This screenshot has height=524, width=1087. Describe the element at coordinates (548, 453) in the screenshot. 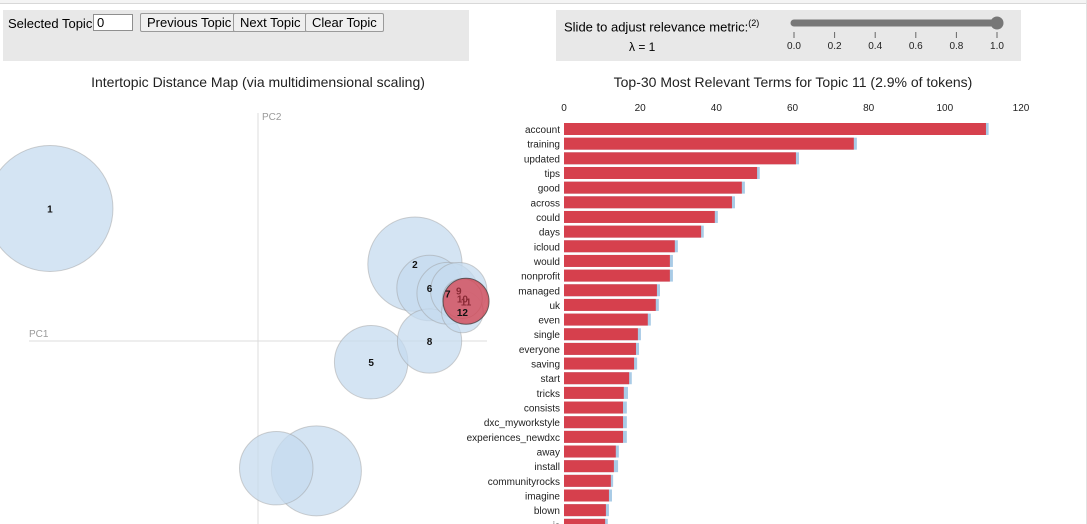

I see `term-label-away: away` at that location.